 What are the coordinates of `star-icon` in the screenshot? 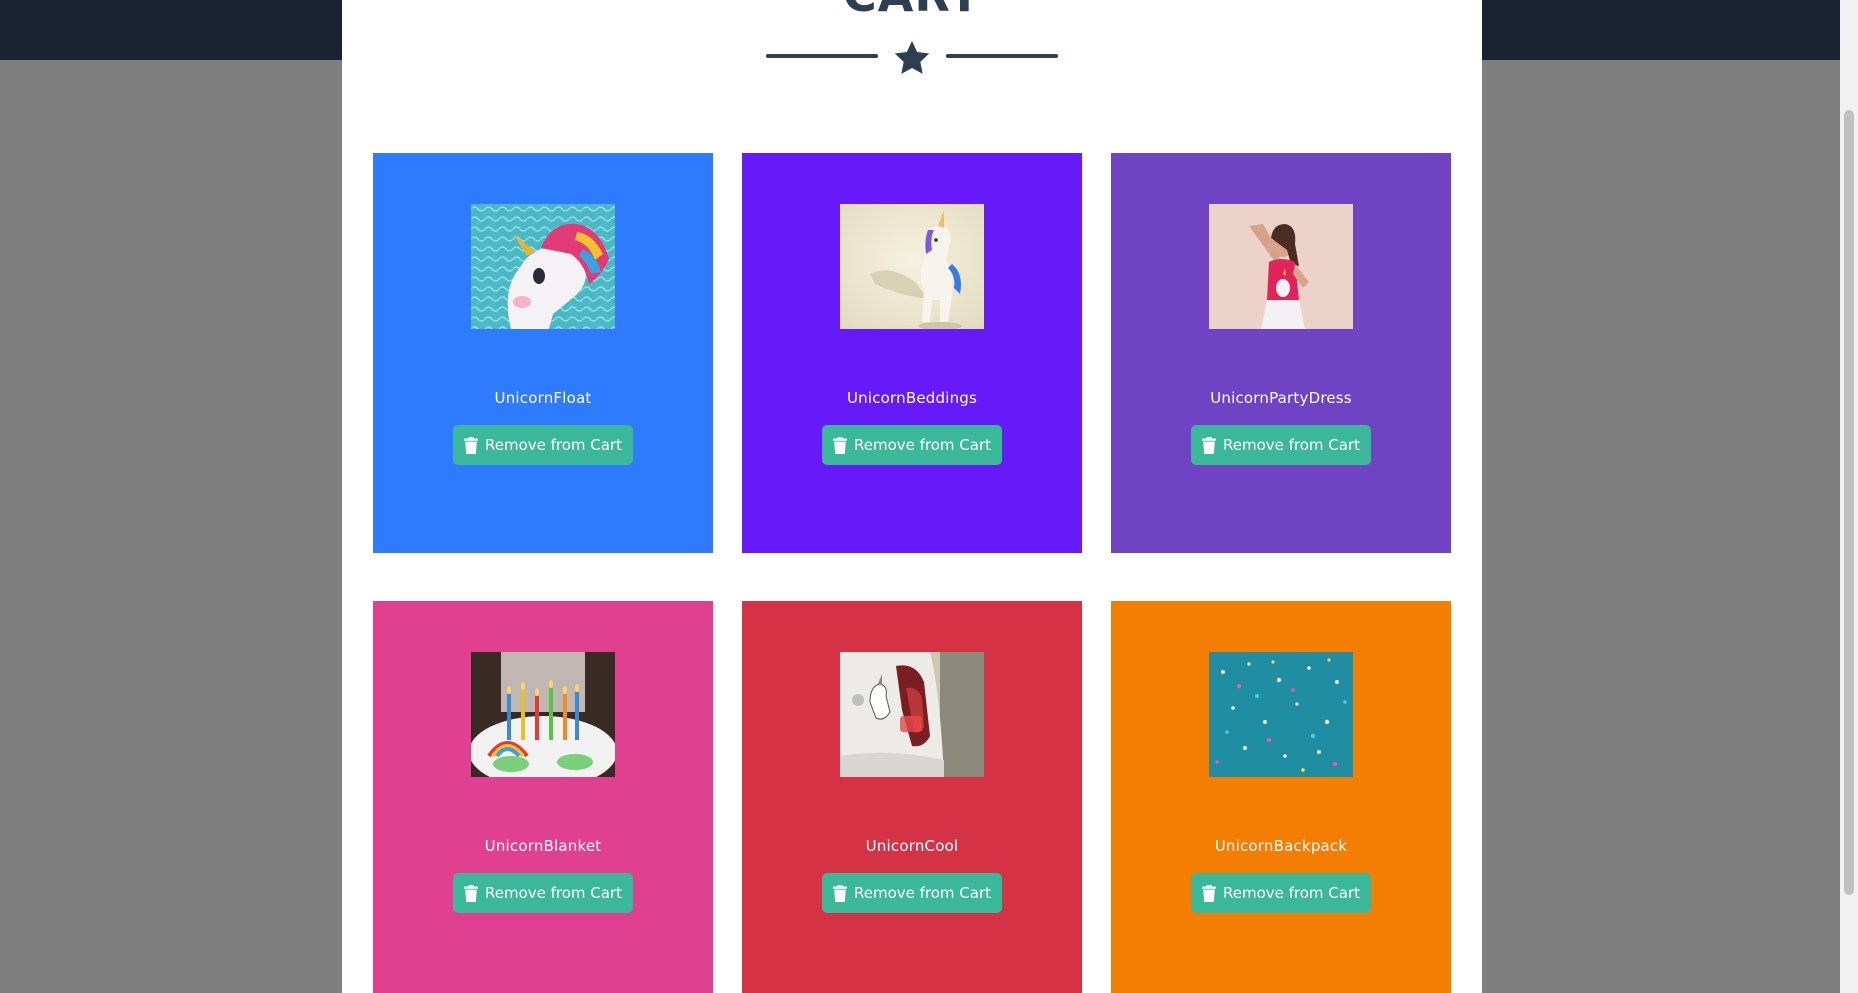 It's located at (912, 57).